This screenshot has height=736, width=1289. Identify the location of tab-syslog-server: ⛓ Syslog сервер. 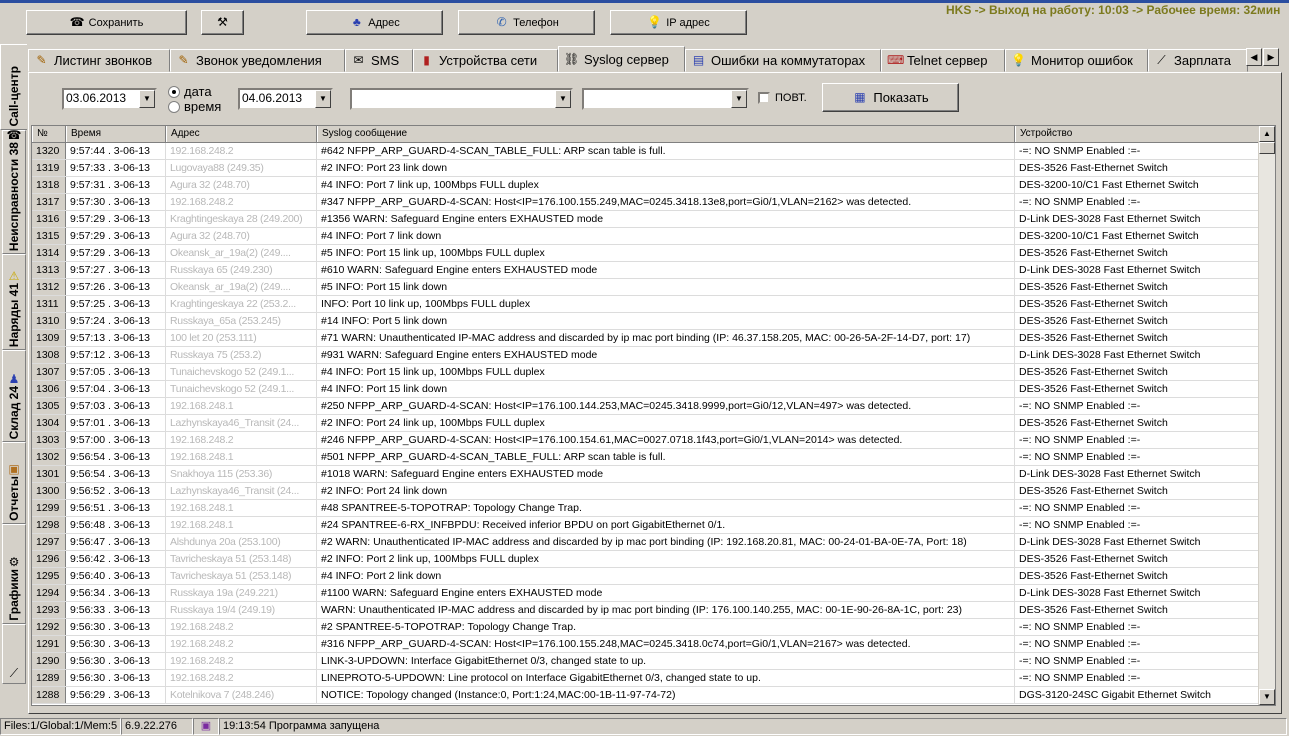
(621, 59).